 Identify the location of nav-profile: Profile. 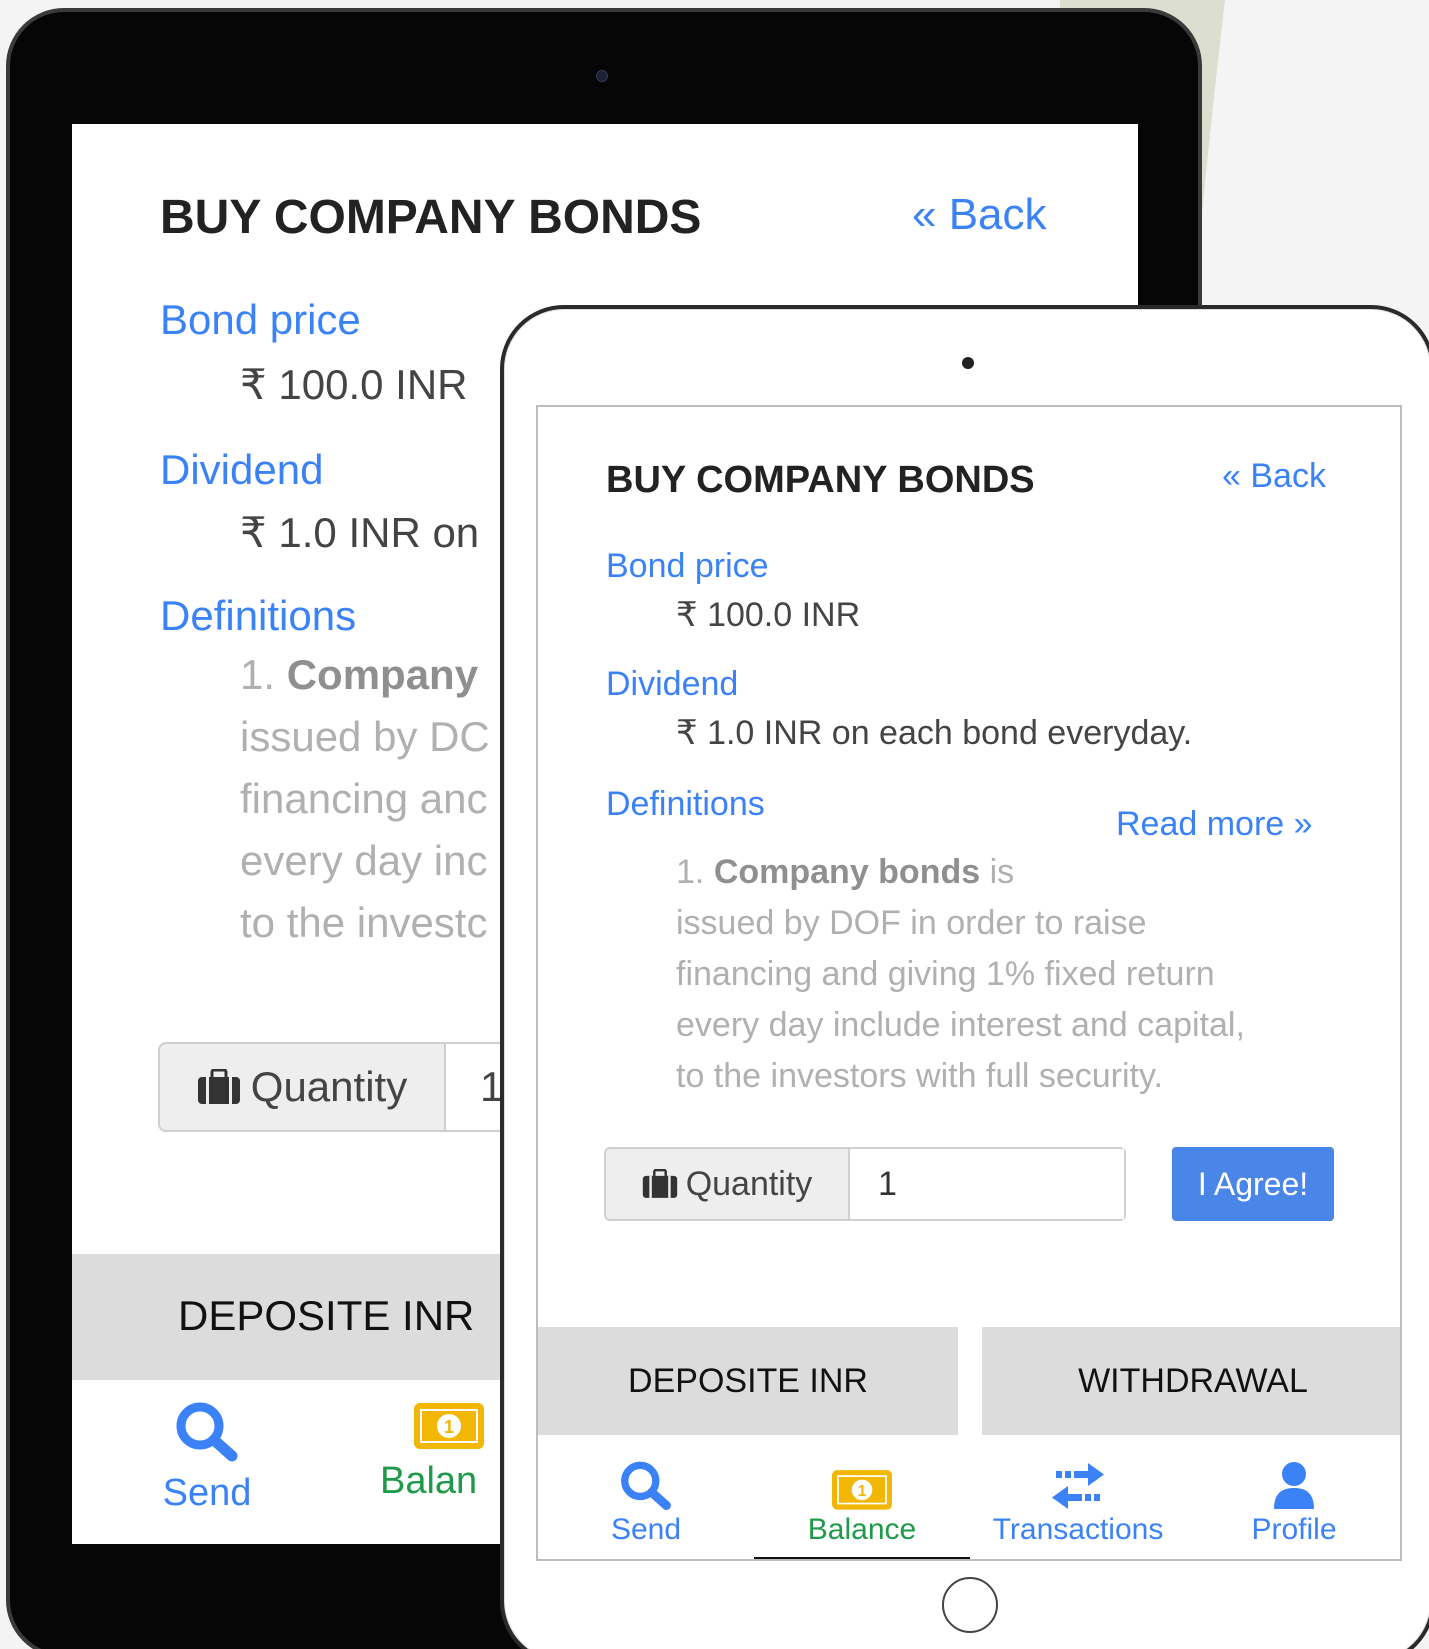
(1293, 1501).